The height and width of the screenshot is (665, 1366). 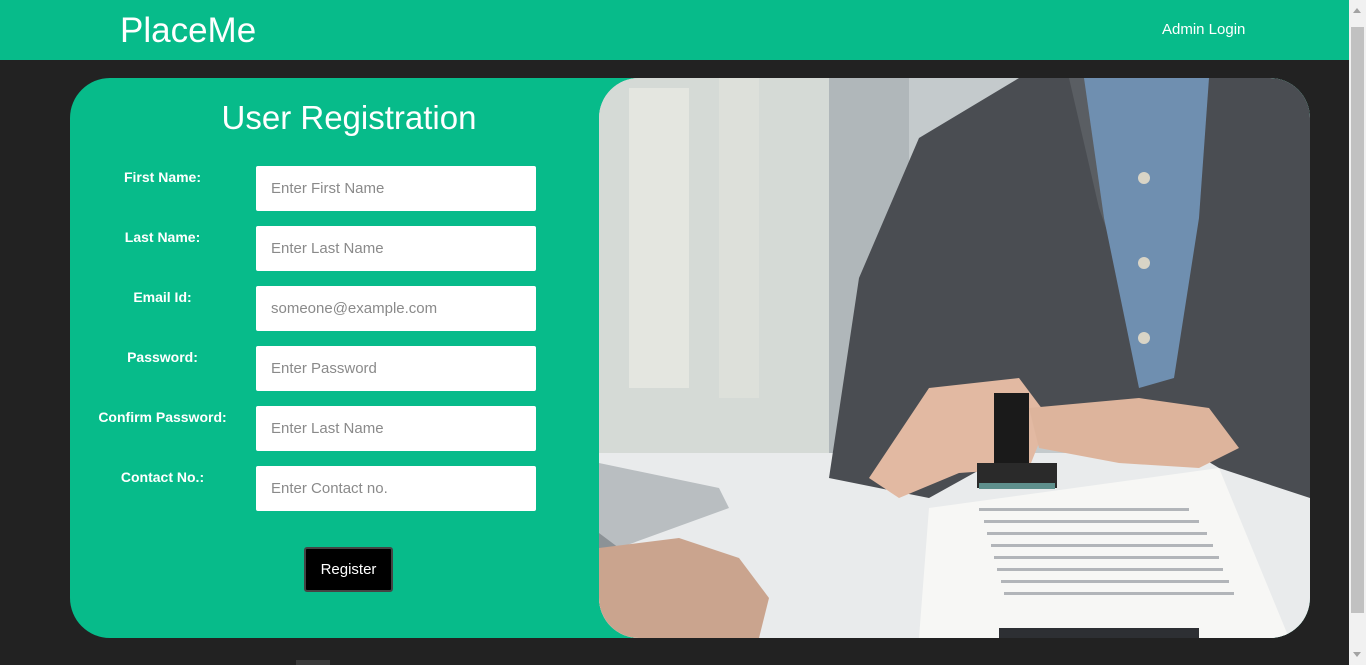 What do you see at coordinates (313, 662) in the screenshot?
I see `bottom-sliver` at bounding box center [313, 662].